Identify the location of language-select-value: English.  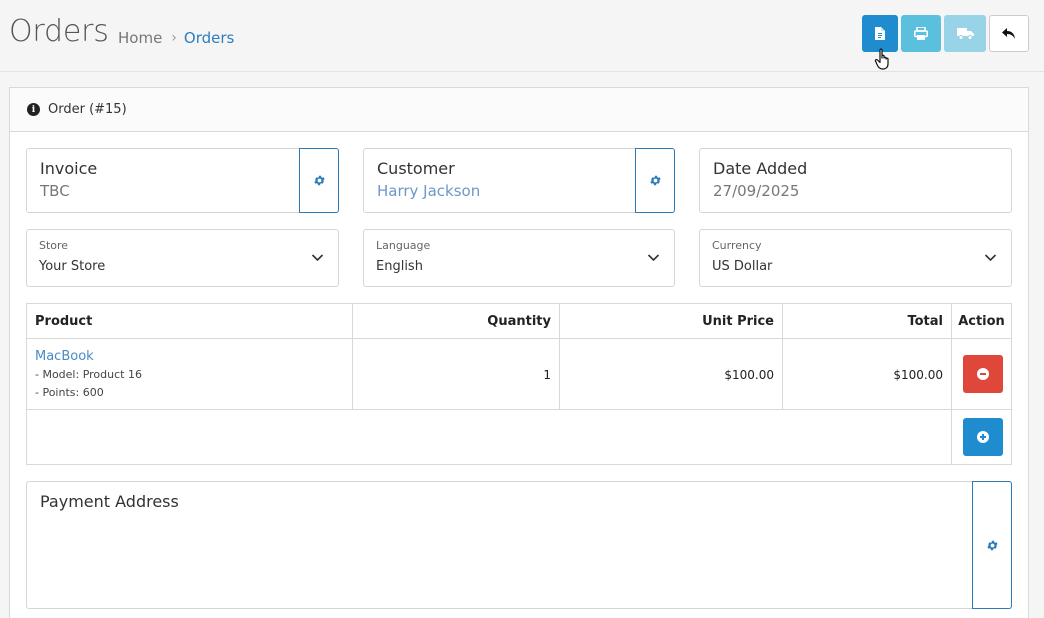
(399, 266).